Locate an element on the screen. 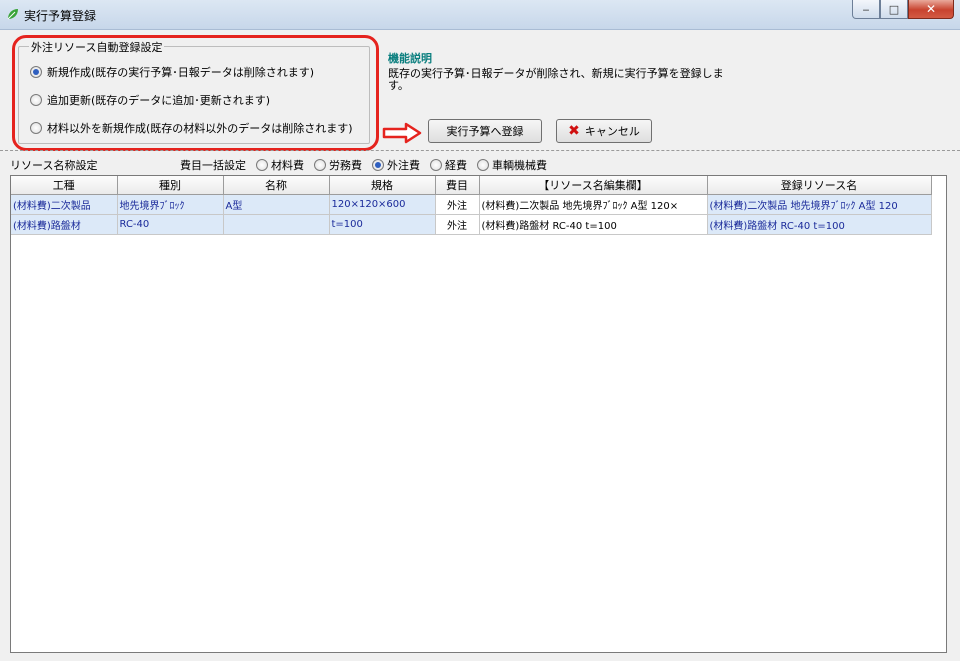 The width and height of the screenshot is (960, 661). option-new: 新規作成(既存の実行予算･日報データは削除されます) is located at coordinates (172, 72).